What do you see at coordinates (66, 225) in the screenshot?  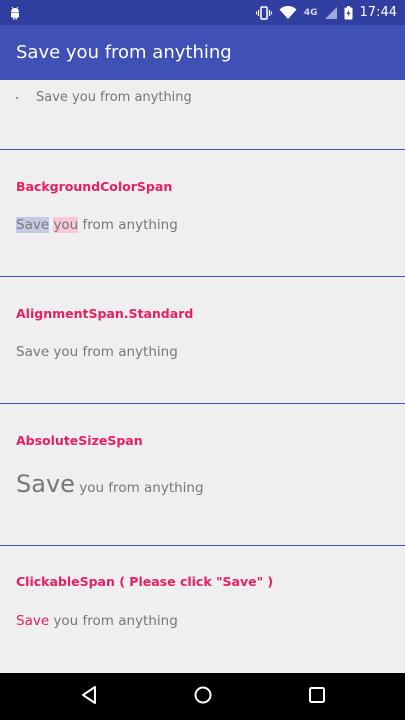 I see `highlight-you: you` at bounding box center [66, 225].